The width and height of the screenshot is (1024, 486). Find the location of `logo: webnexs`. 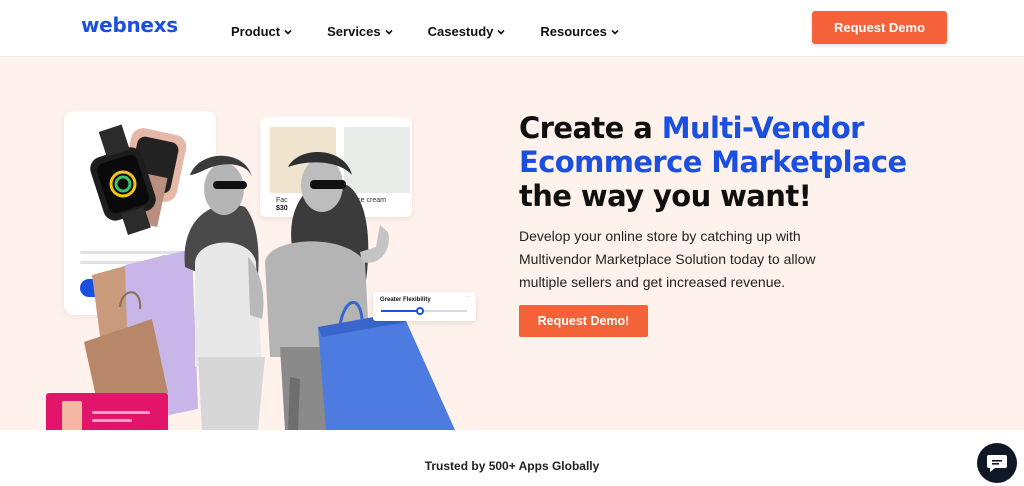

logo: webnexs is located at coordinates (129, 25).